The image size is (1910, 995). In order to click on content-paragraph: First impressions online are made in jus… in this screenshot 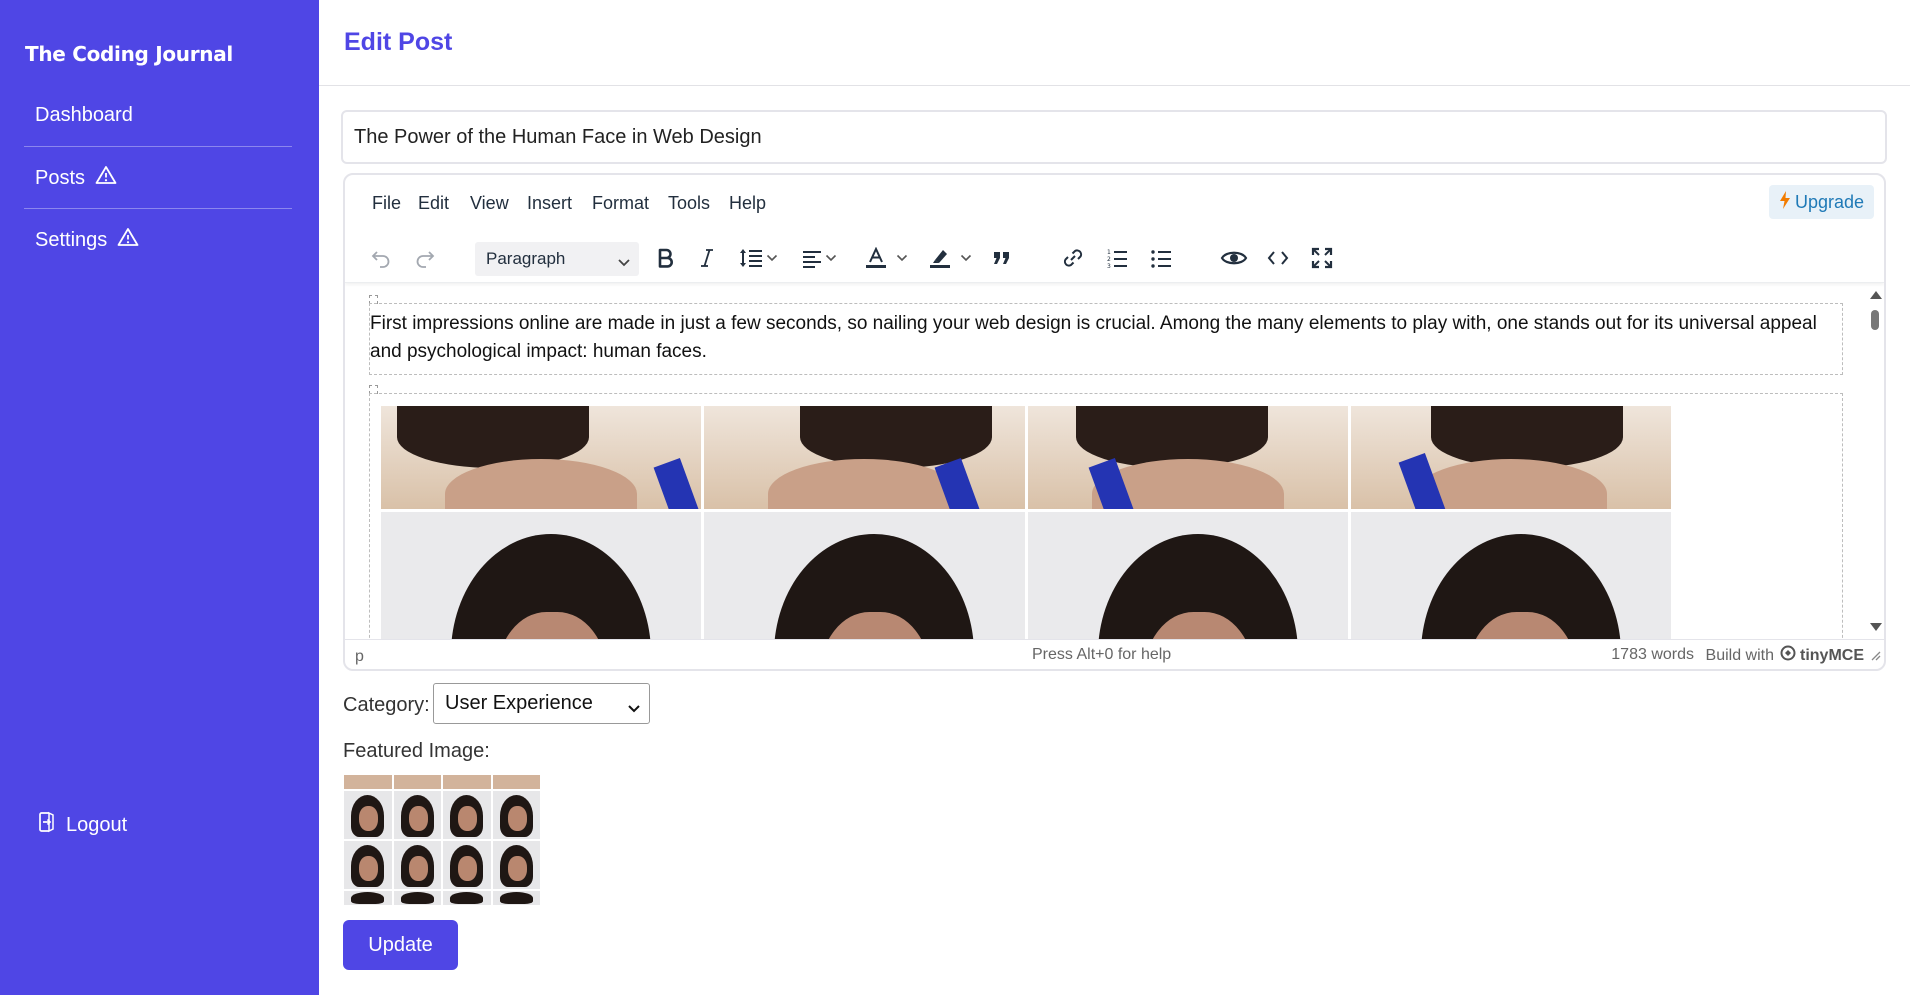, I will do `click(1106, 339)`.